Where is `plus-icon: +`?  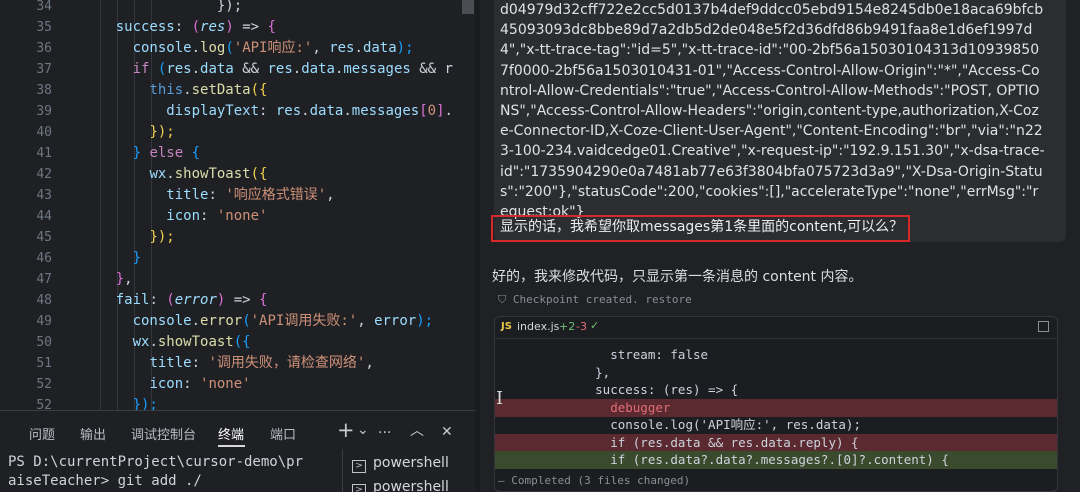
plus-icon: + is located at coordinates (346, 430).